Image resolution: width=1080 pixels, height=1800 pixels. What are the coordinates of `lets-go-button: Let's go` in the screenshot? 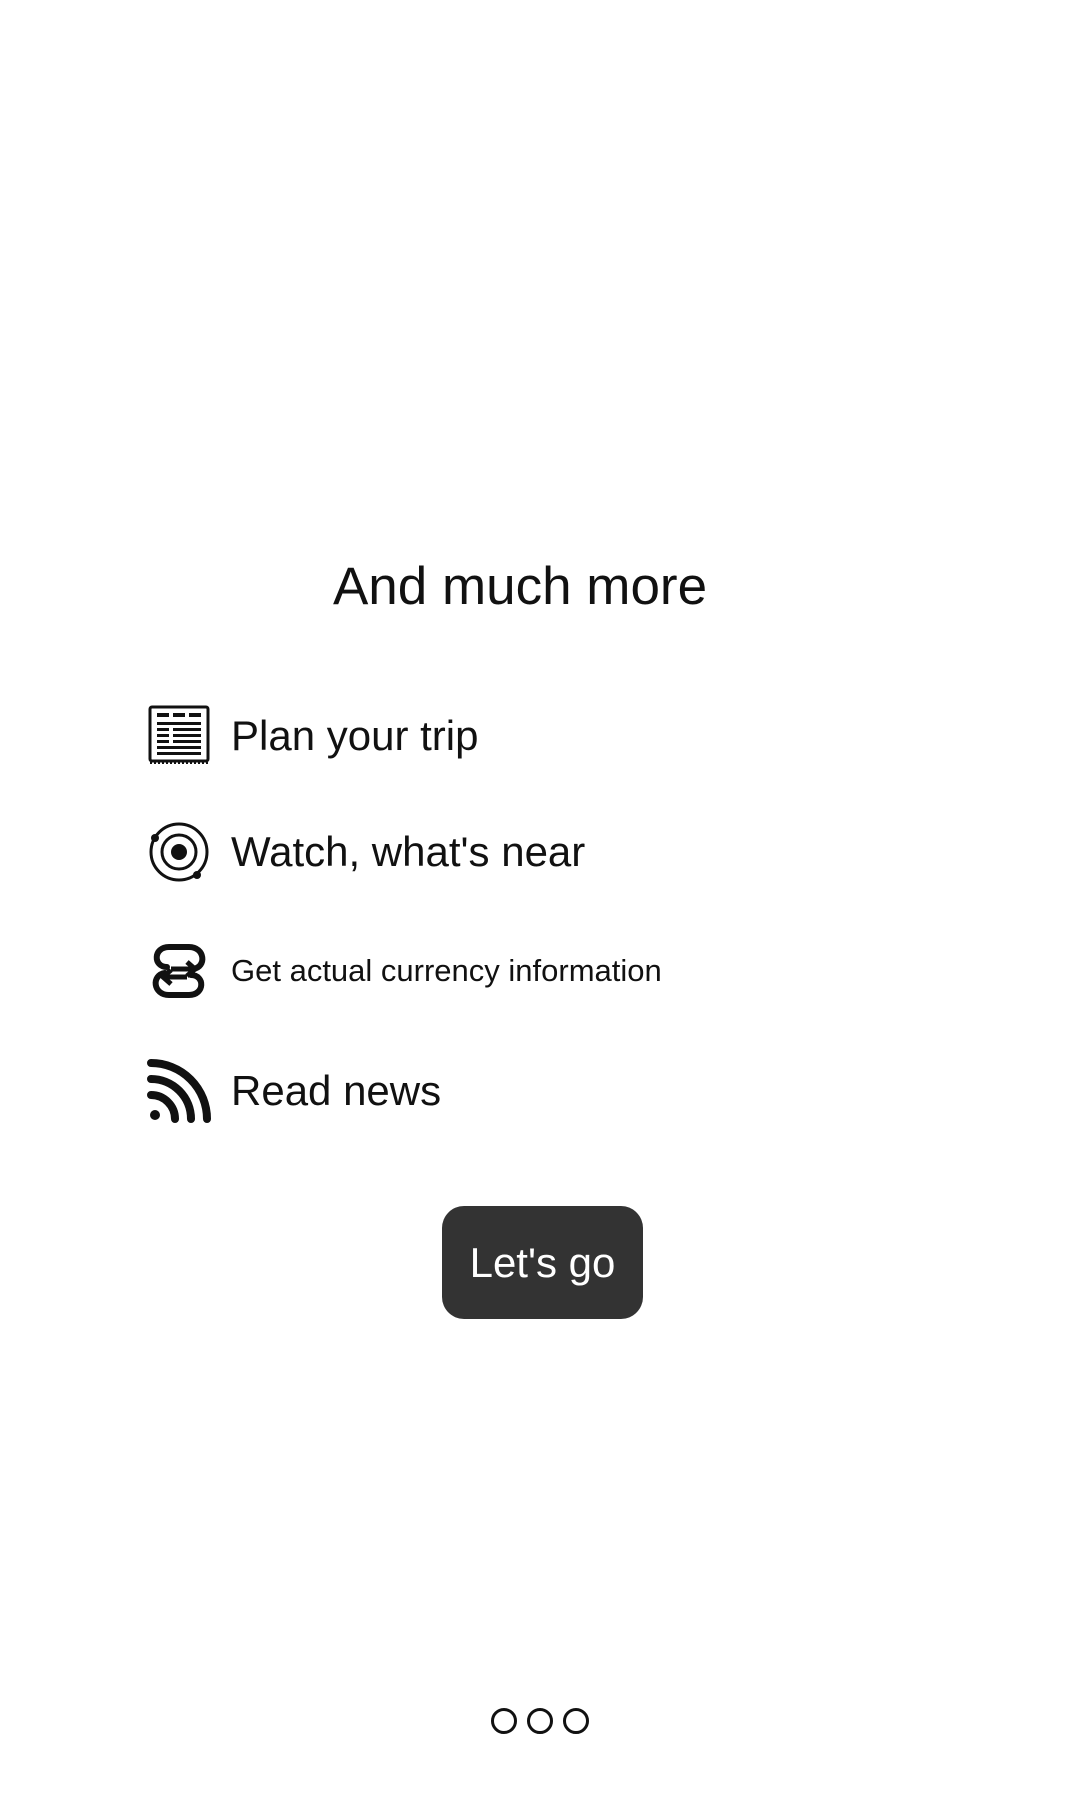 It's located at (542, 1262).